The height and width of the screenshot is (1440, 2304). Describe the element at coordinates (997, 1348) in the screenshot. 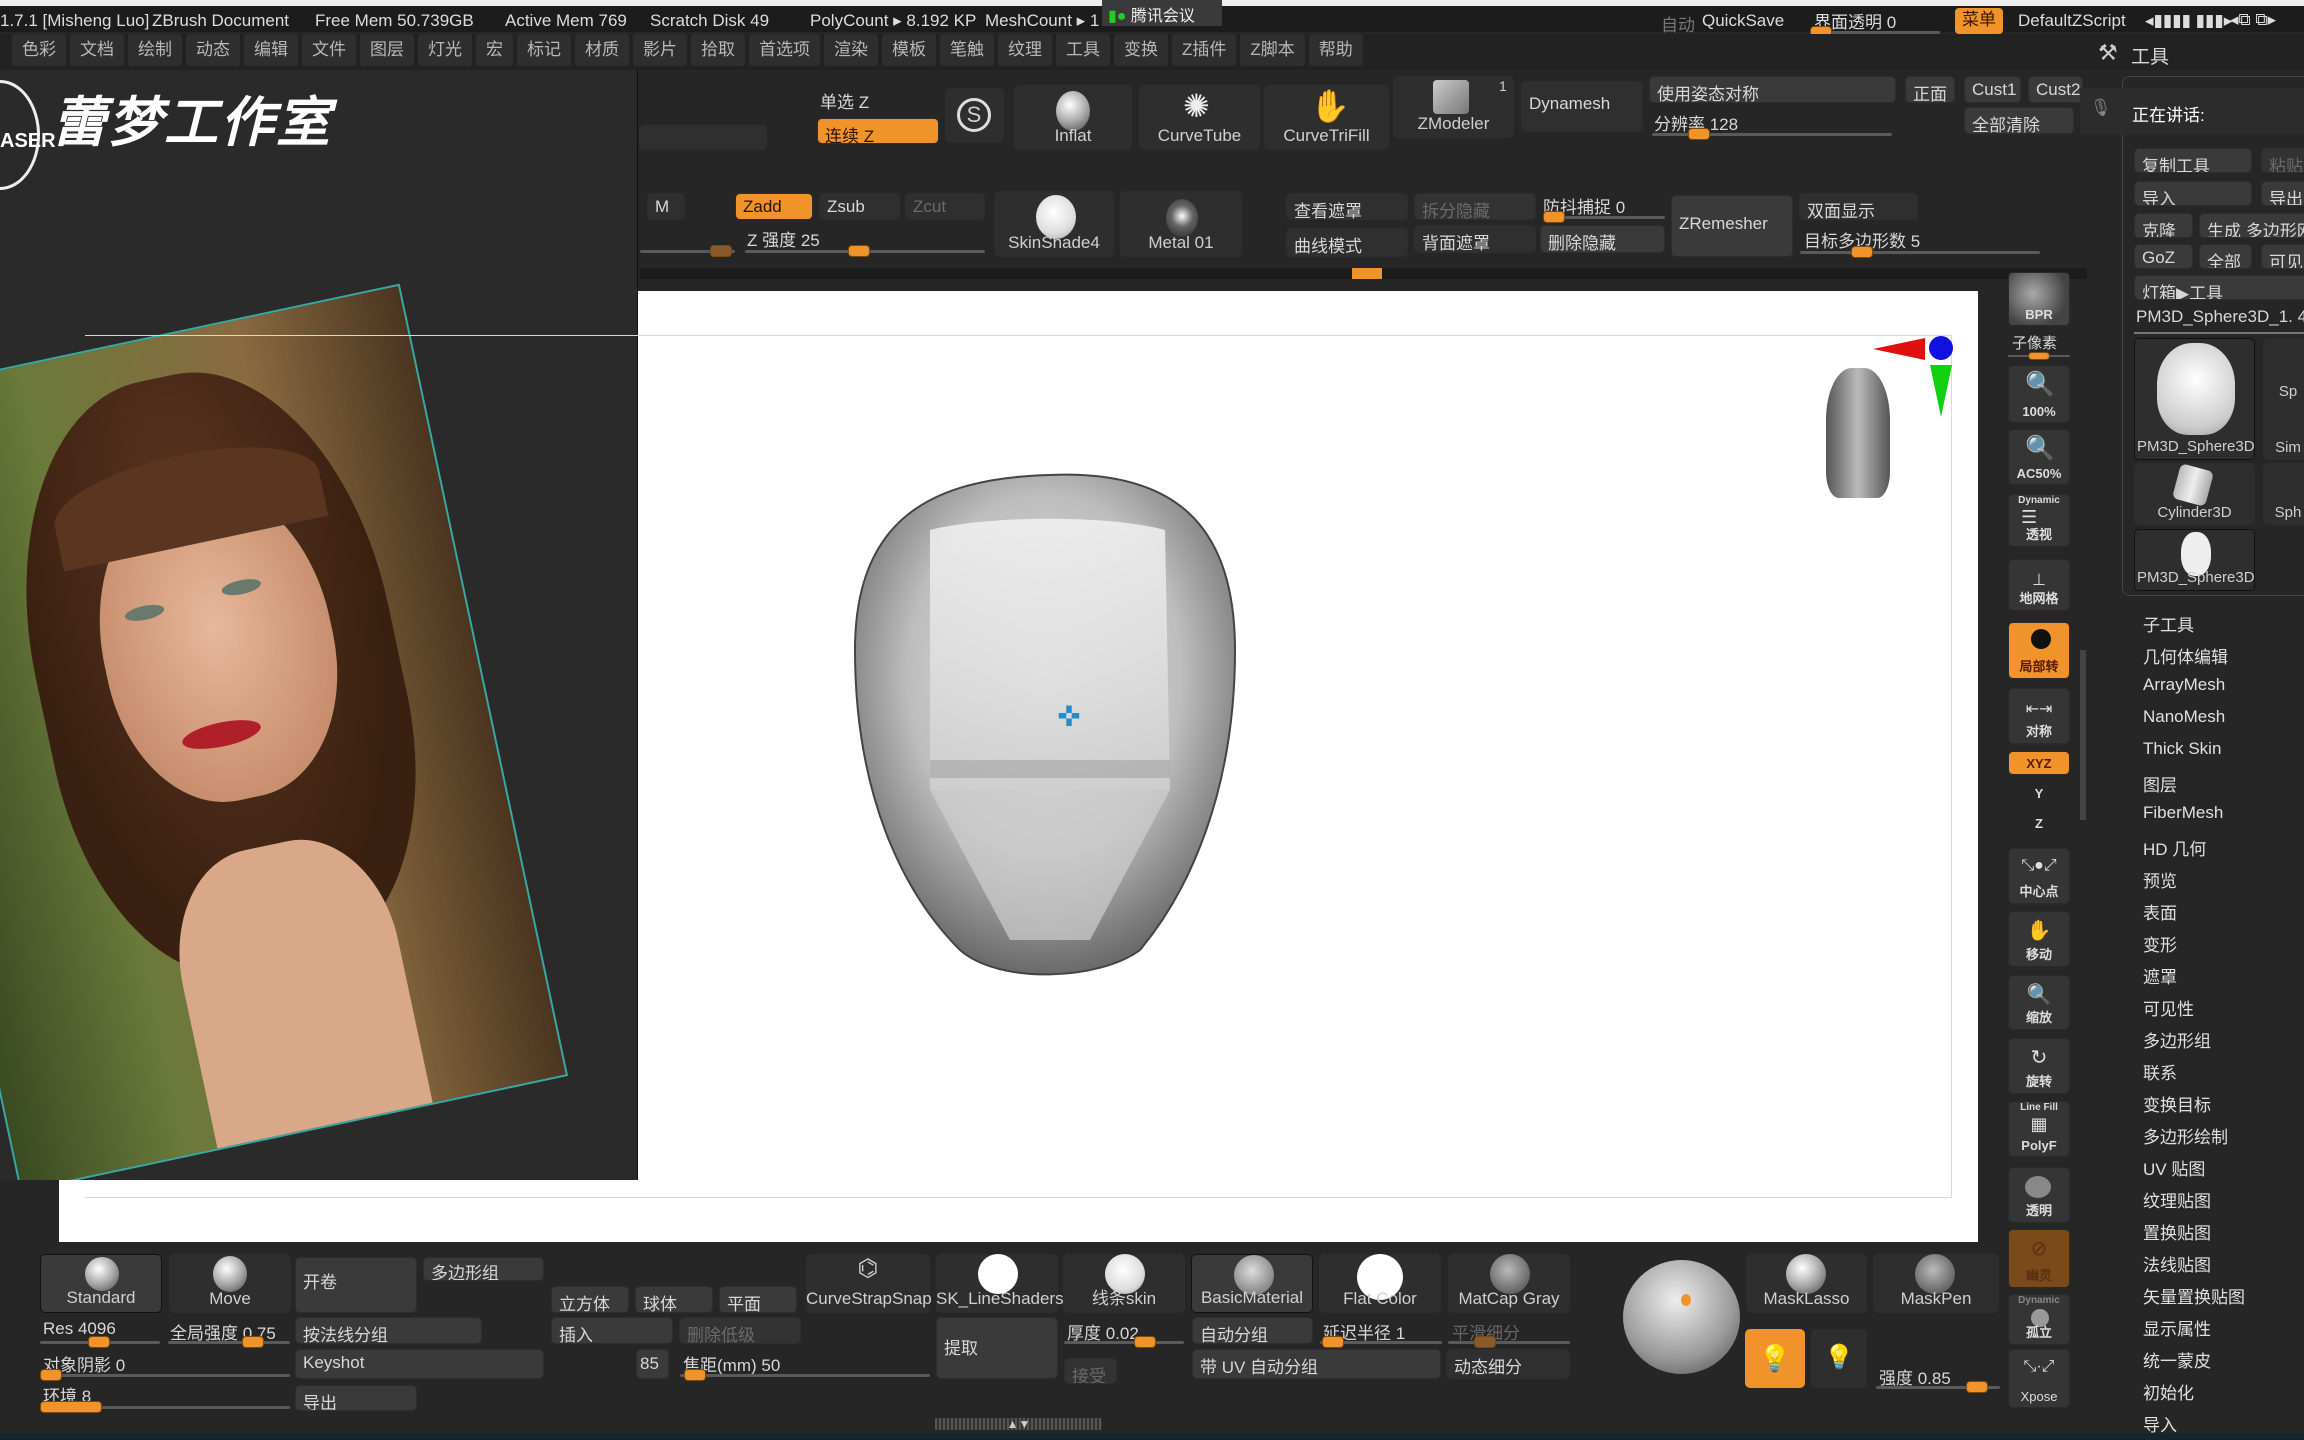

I see `extract-button: 提取` at that location.